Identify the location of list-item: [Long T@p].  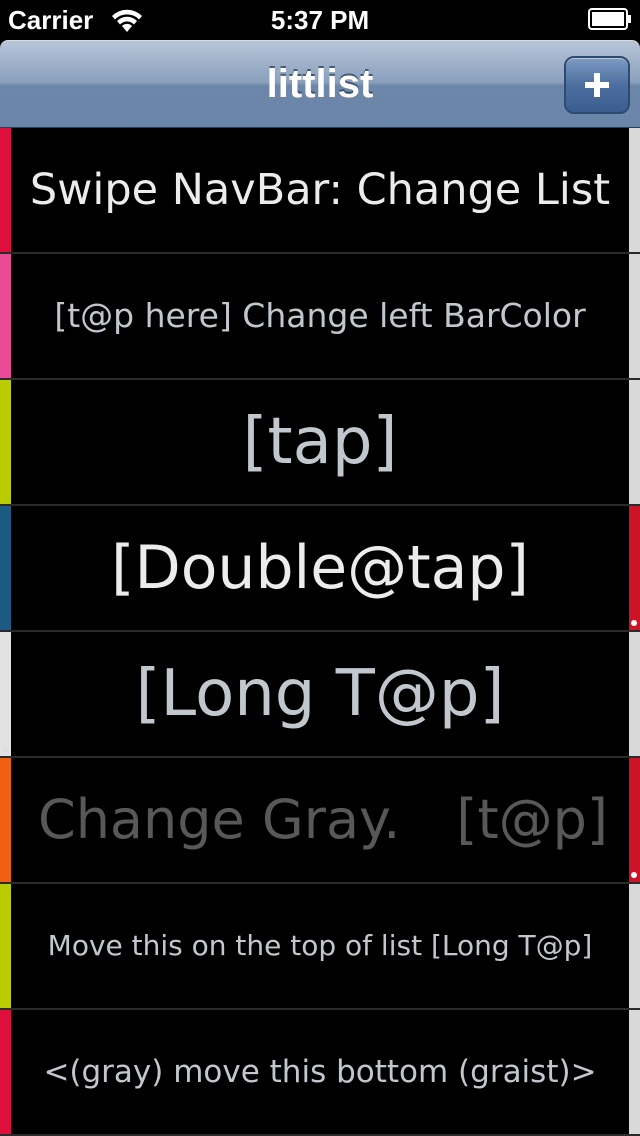
(320, 695).